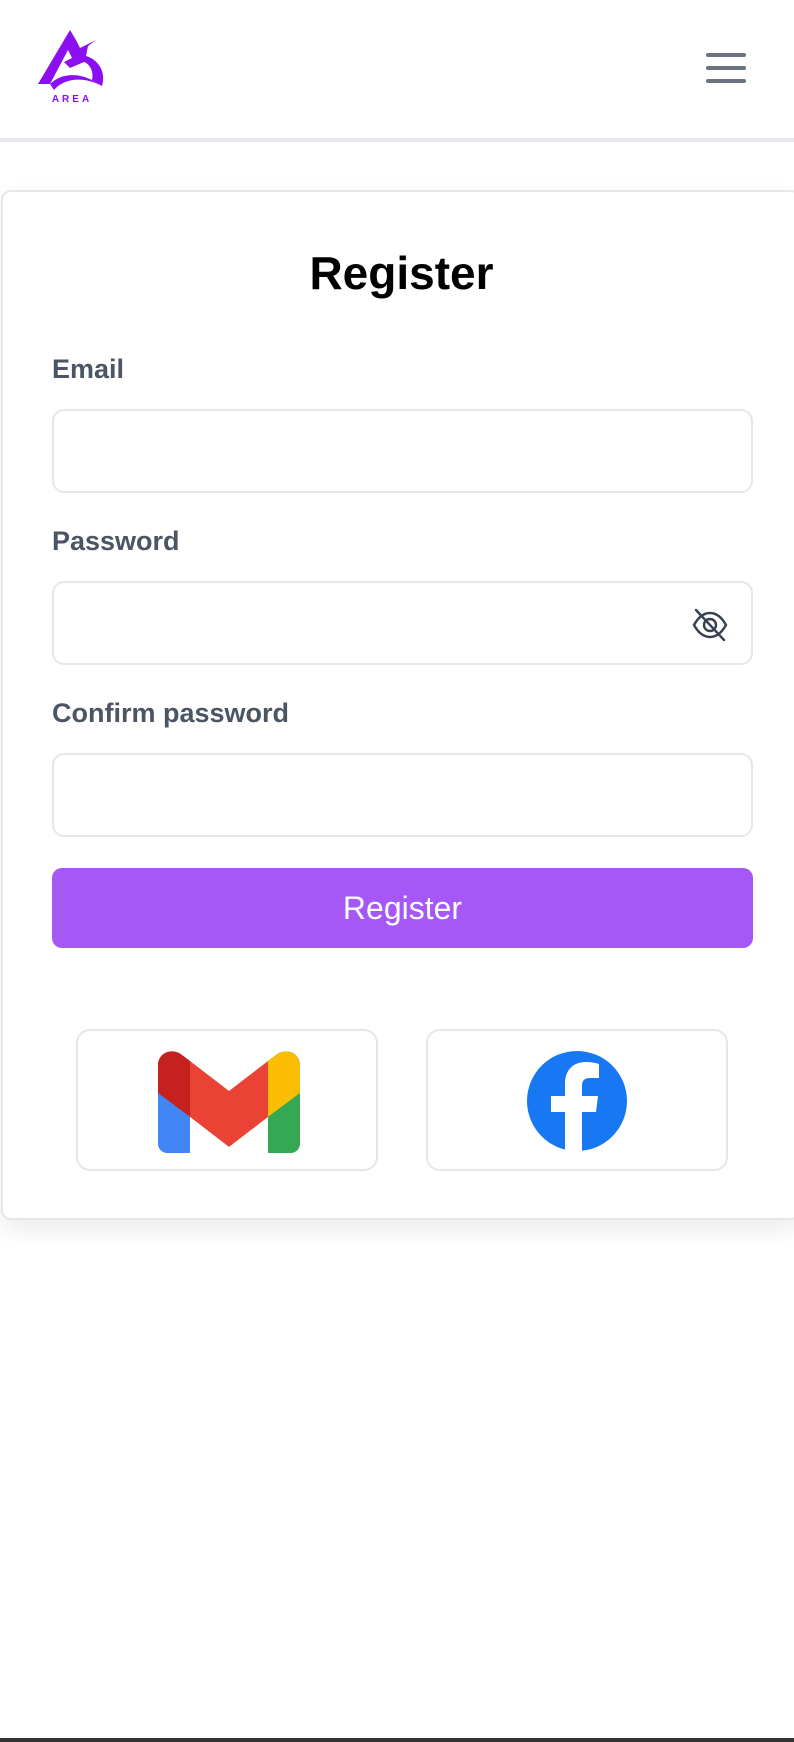 The image size is (794, 1742). I want to click on password-label: Password, so click(116, 541).